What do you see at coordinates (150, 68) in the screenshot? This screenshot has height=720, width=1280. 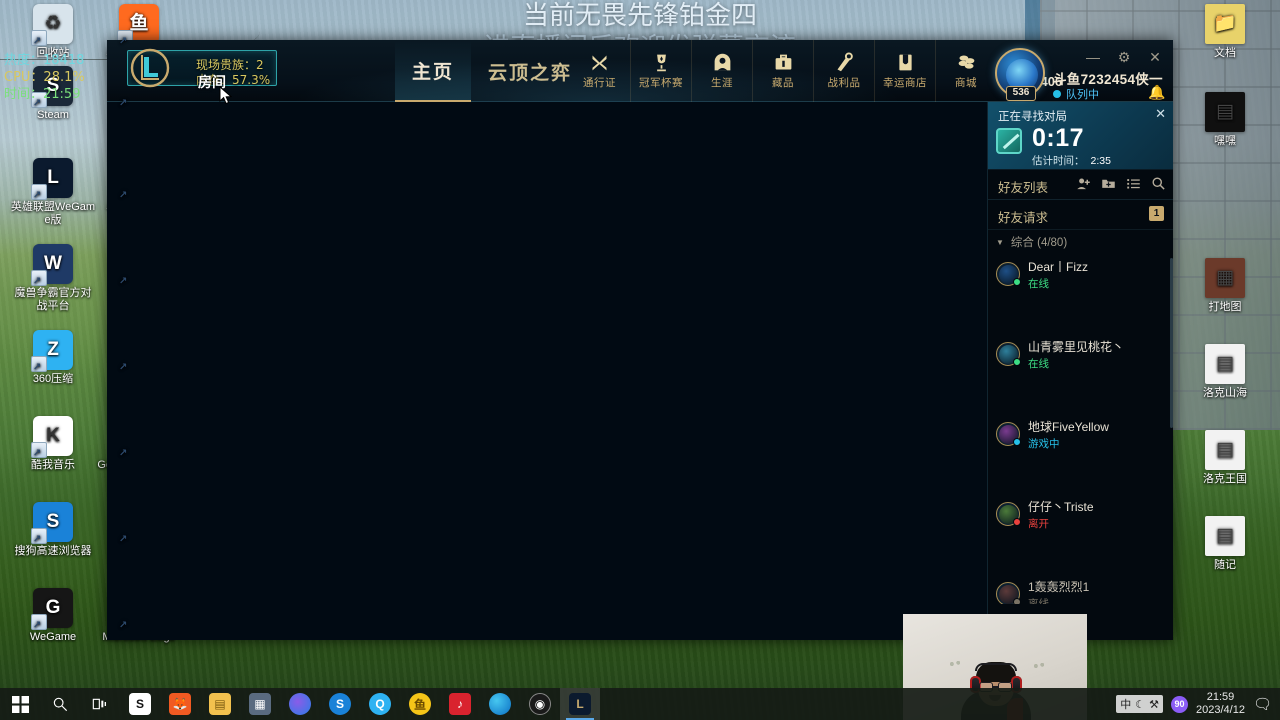 I see `league-logo-icon` at bounding box center [150, 68].